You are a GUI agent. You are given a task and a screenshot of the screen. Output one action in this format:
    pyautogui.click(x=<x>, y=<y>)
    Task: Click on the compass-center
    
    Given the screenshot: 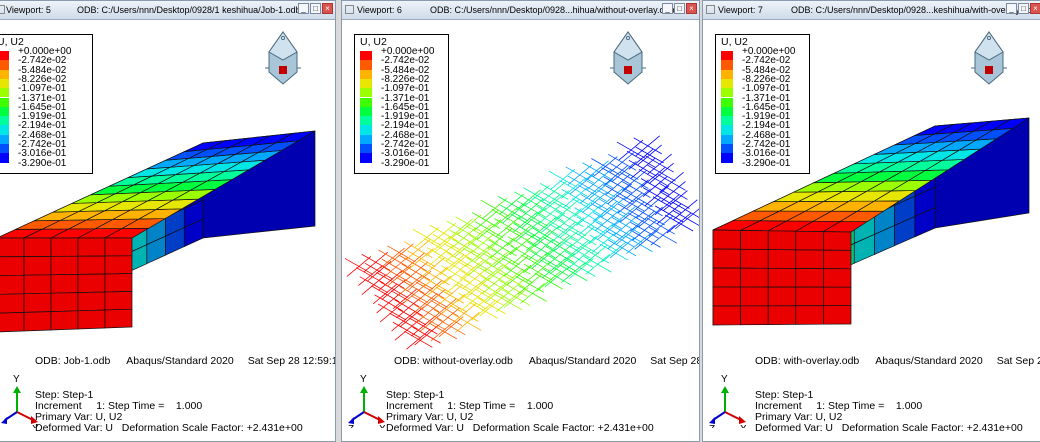 What is the action you would take?
    pyautogui.click(x=283, y=70)
    